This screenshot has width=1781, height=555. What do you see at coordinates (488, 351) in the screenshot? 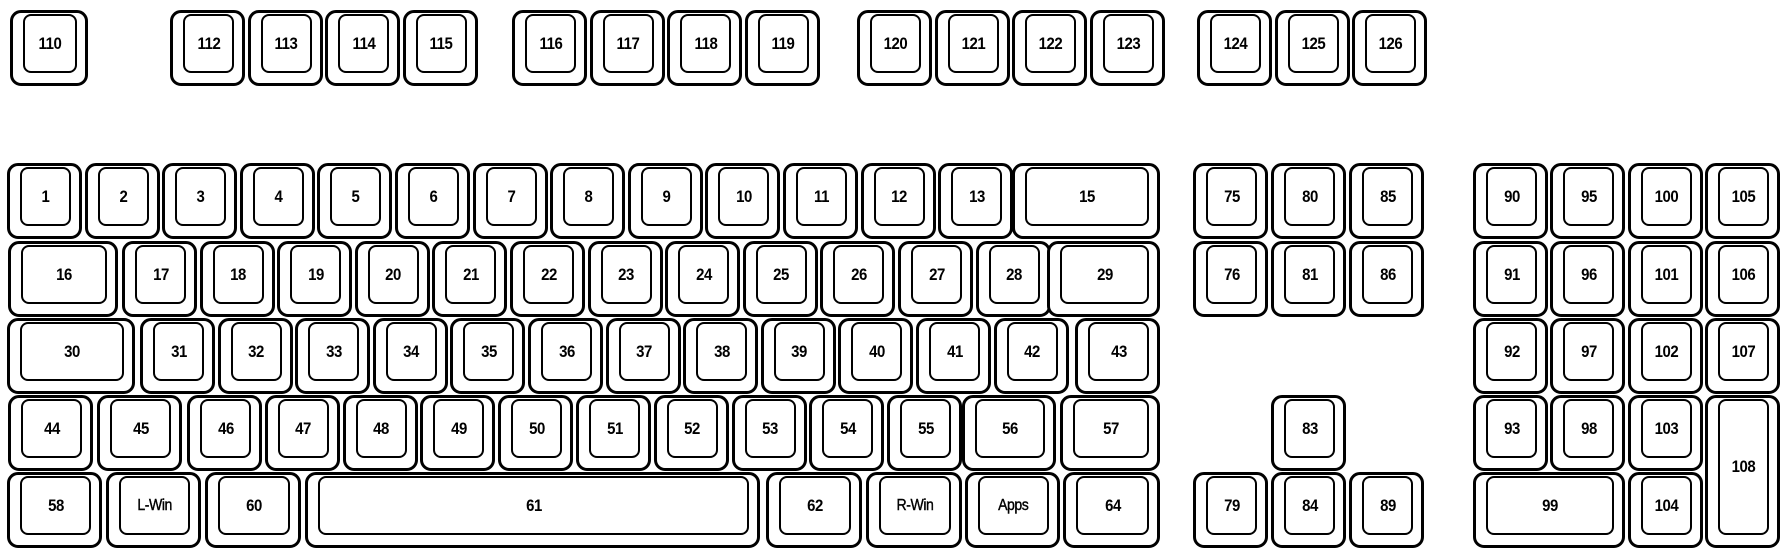
I see `key-number-label: 35` at bounding box center [488, 351].